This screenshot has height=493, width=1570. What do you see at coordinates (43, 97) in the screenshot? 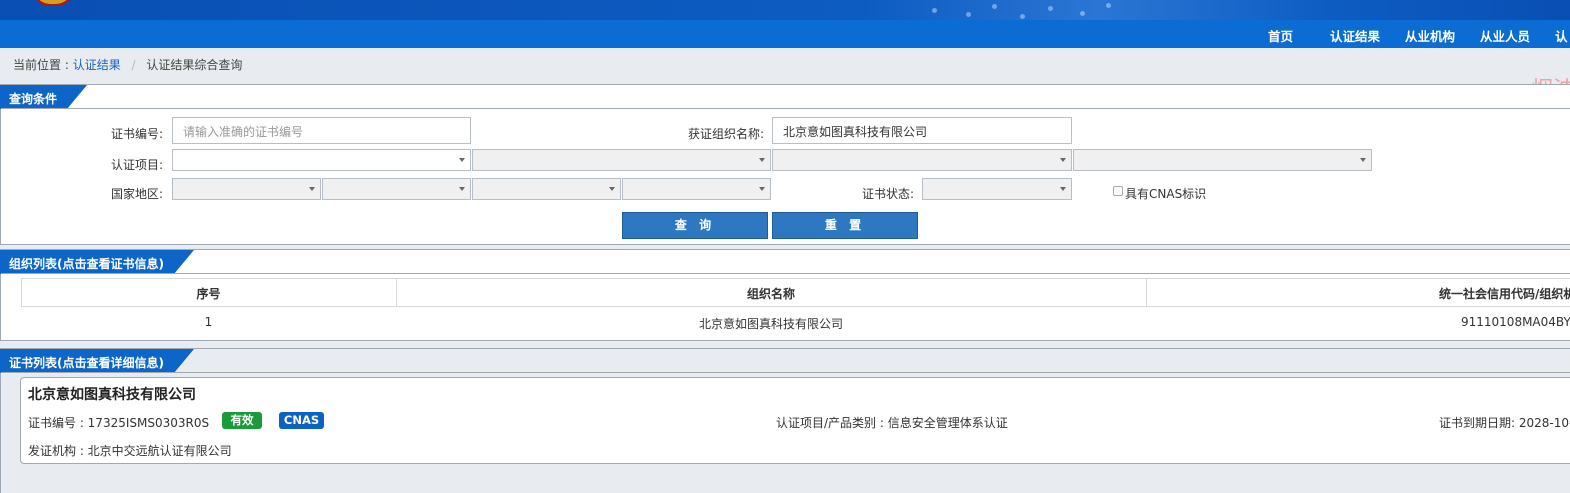
I see `query-panel-tab: 查询条件` at bounding box center [43, 97].